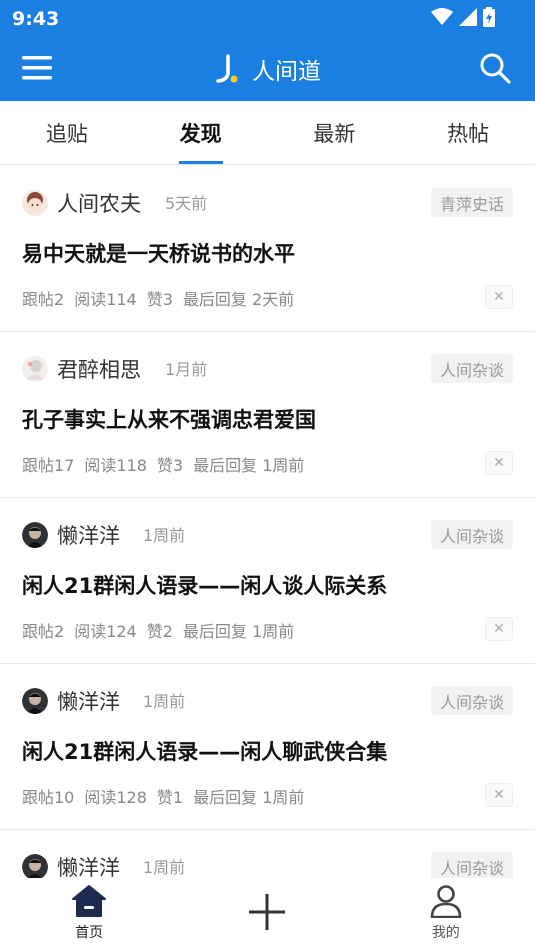  Describe the element at coordinates (335, 132) in the screenshot. I see `tab-latest: 最新` at that location.